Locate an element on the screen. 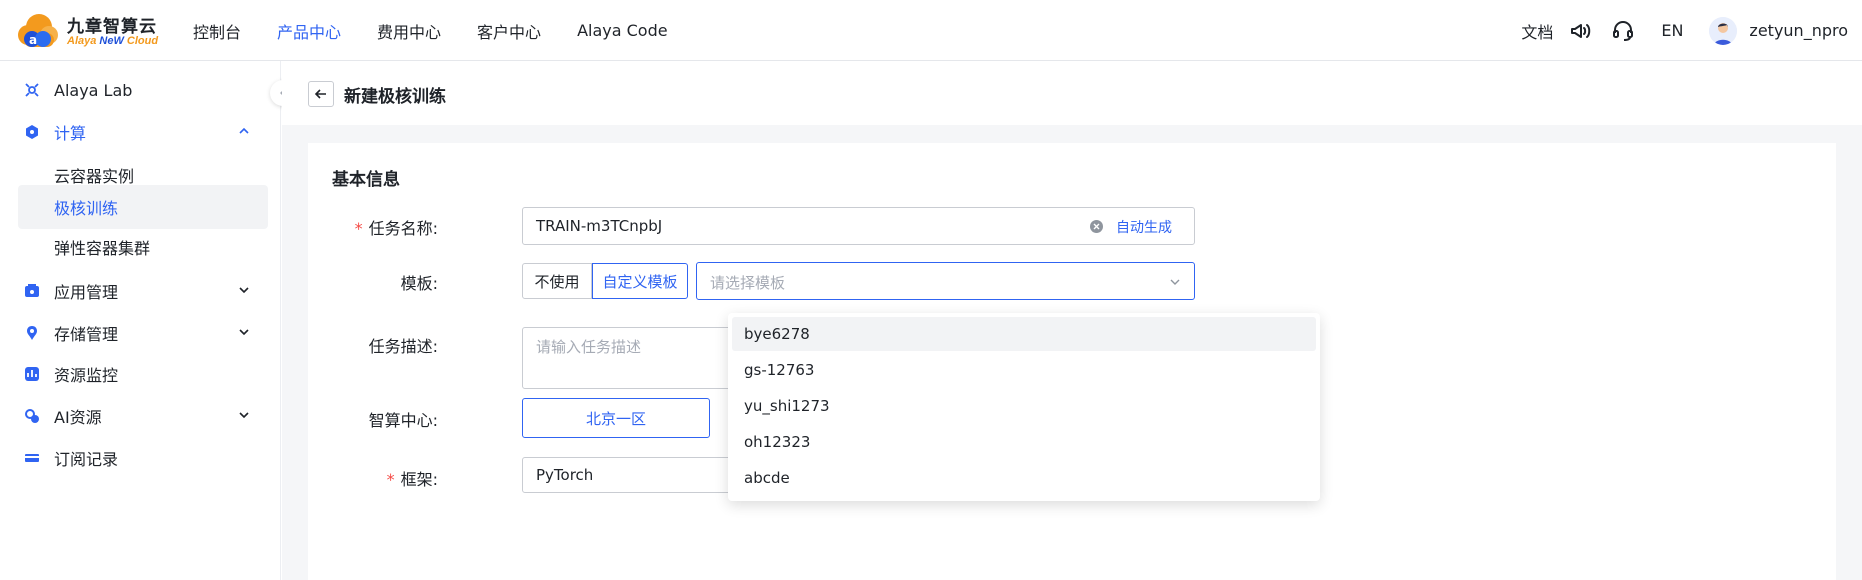 The image size is (1862, 580). page-title: 新建极核训练 is located at coordinates (395, 97).